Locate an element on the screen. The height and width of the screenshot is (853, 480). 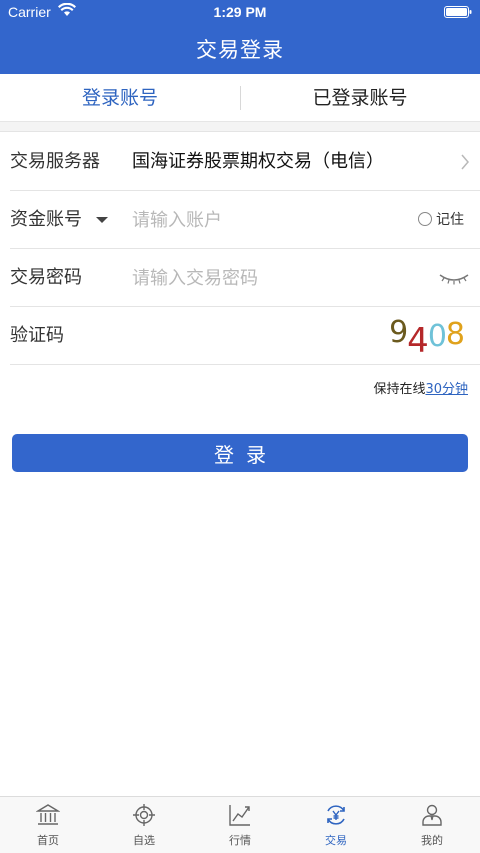
header: Carrier 1:29 PM 交易登录 is located at coordinates (240, 37).